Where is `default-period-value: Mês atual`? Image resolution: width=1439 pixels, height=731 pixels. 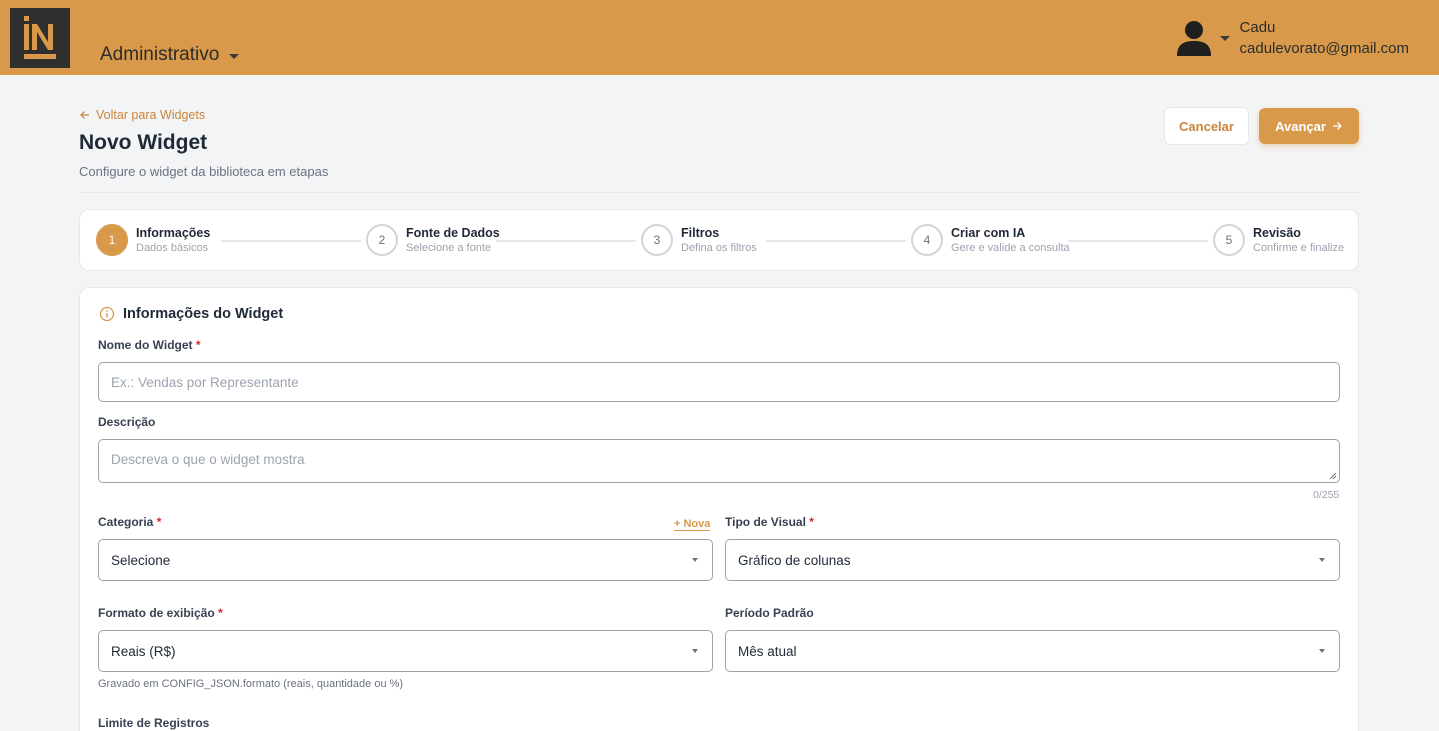 default-period-value: Mês atual is located at coordinates (767, 651).